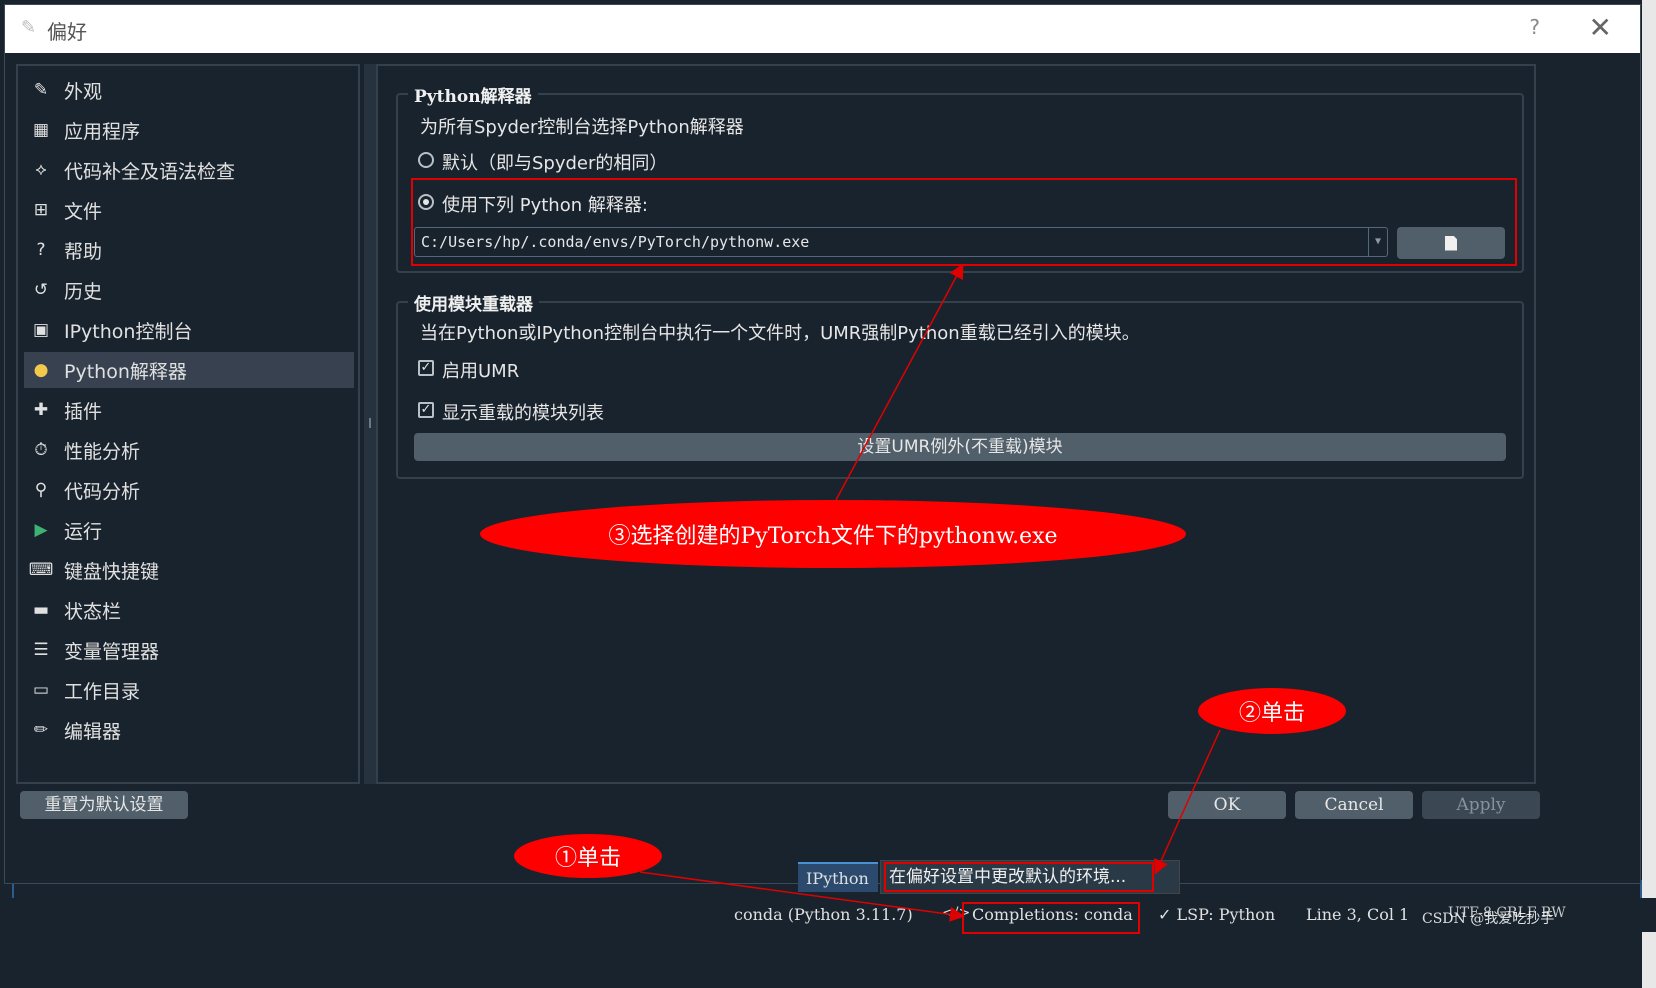 This screenshot has width=1656, height=988. What do you see at coordinates (1272, 711) in the screenshot?
I see `annotation-step2: ②单击` at bounding box center [1272, 711].